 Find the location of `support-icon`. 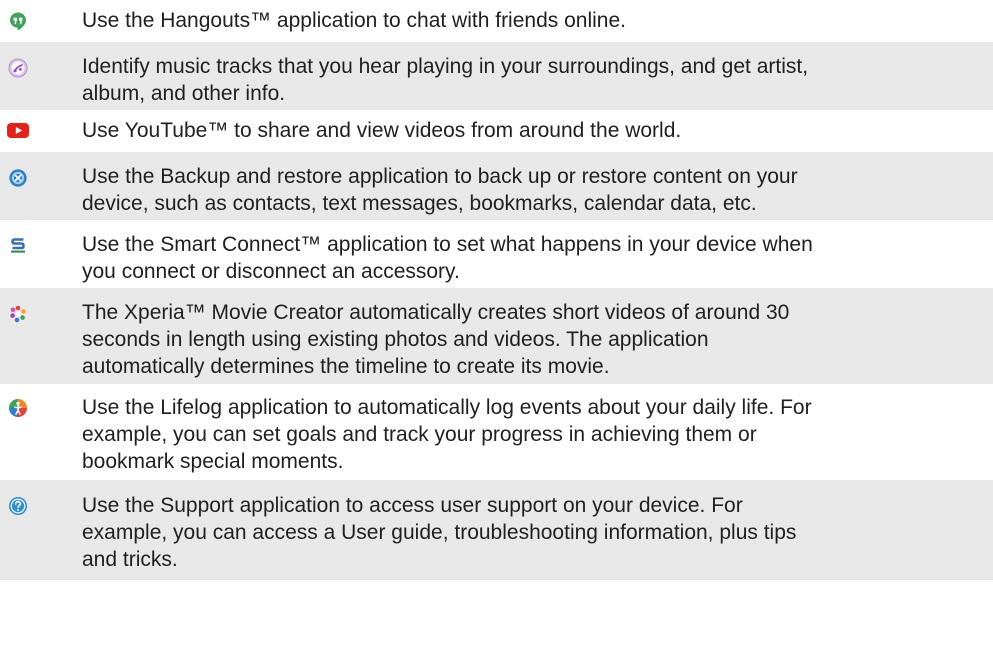

support-icon is located at coordinates (18, 506).